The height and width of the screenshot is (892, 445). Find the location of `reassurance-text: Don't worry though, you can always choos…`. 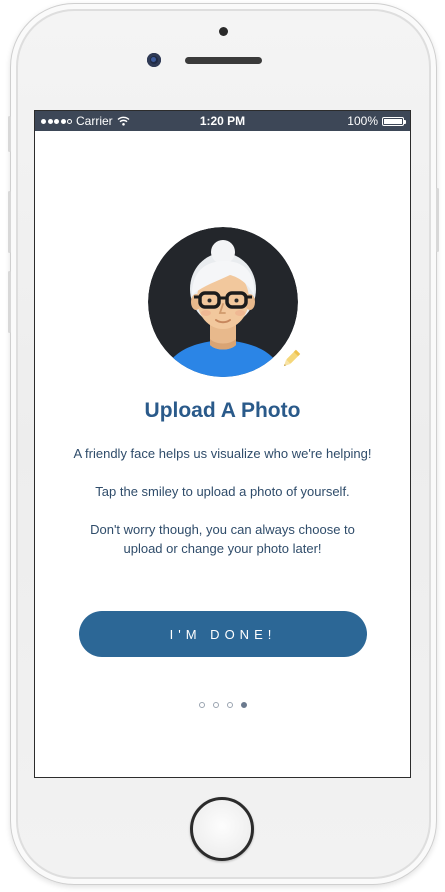

reassurance-text: Don't worry though, you can always choos… is located at coordinates (222, 539).